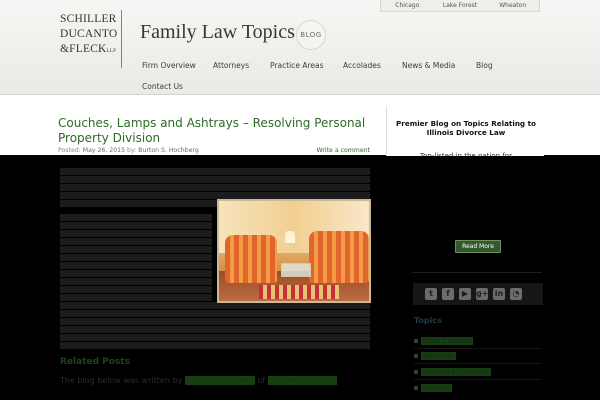 The width and height of the screenshot is (600, 400). I want to click on photo-sofa-left, so click(251, 259).